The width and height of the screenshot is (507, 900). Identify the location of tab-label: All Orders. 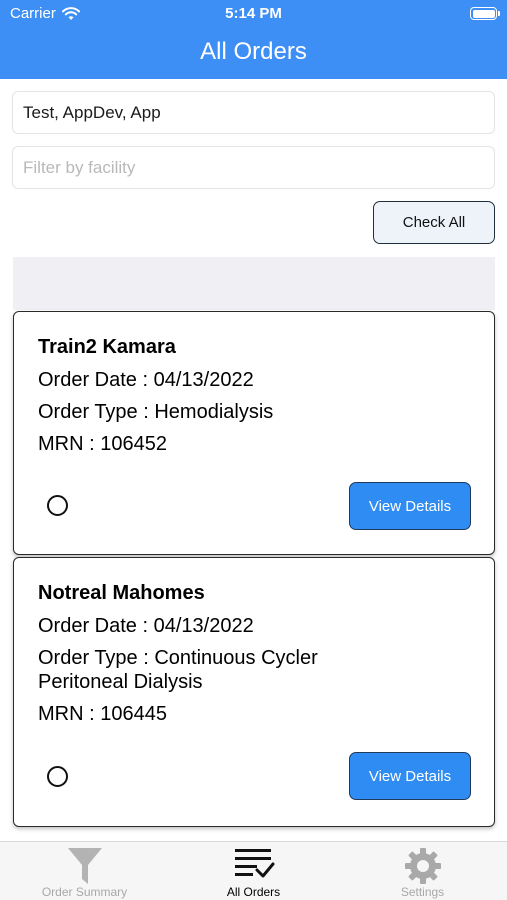
(253, 892).